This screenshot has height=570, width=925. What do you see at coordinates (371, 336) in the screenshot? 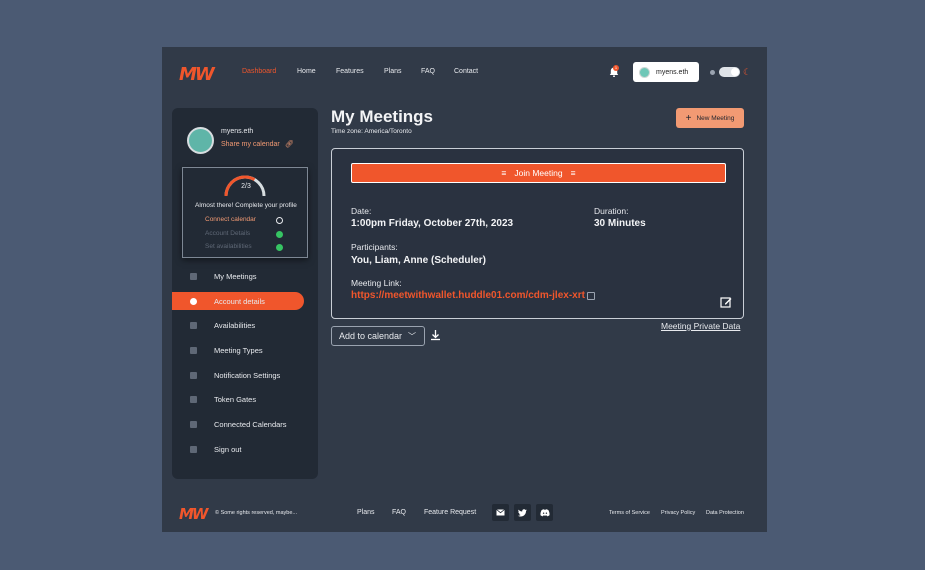
I see `add-to-calendar-label: Add to calendar` at bounding box center [371, 336].